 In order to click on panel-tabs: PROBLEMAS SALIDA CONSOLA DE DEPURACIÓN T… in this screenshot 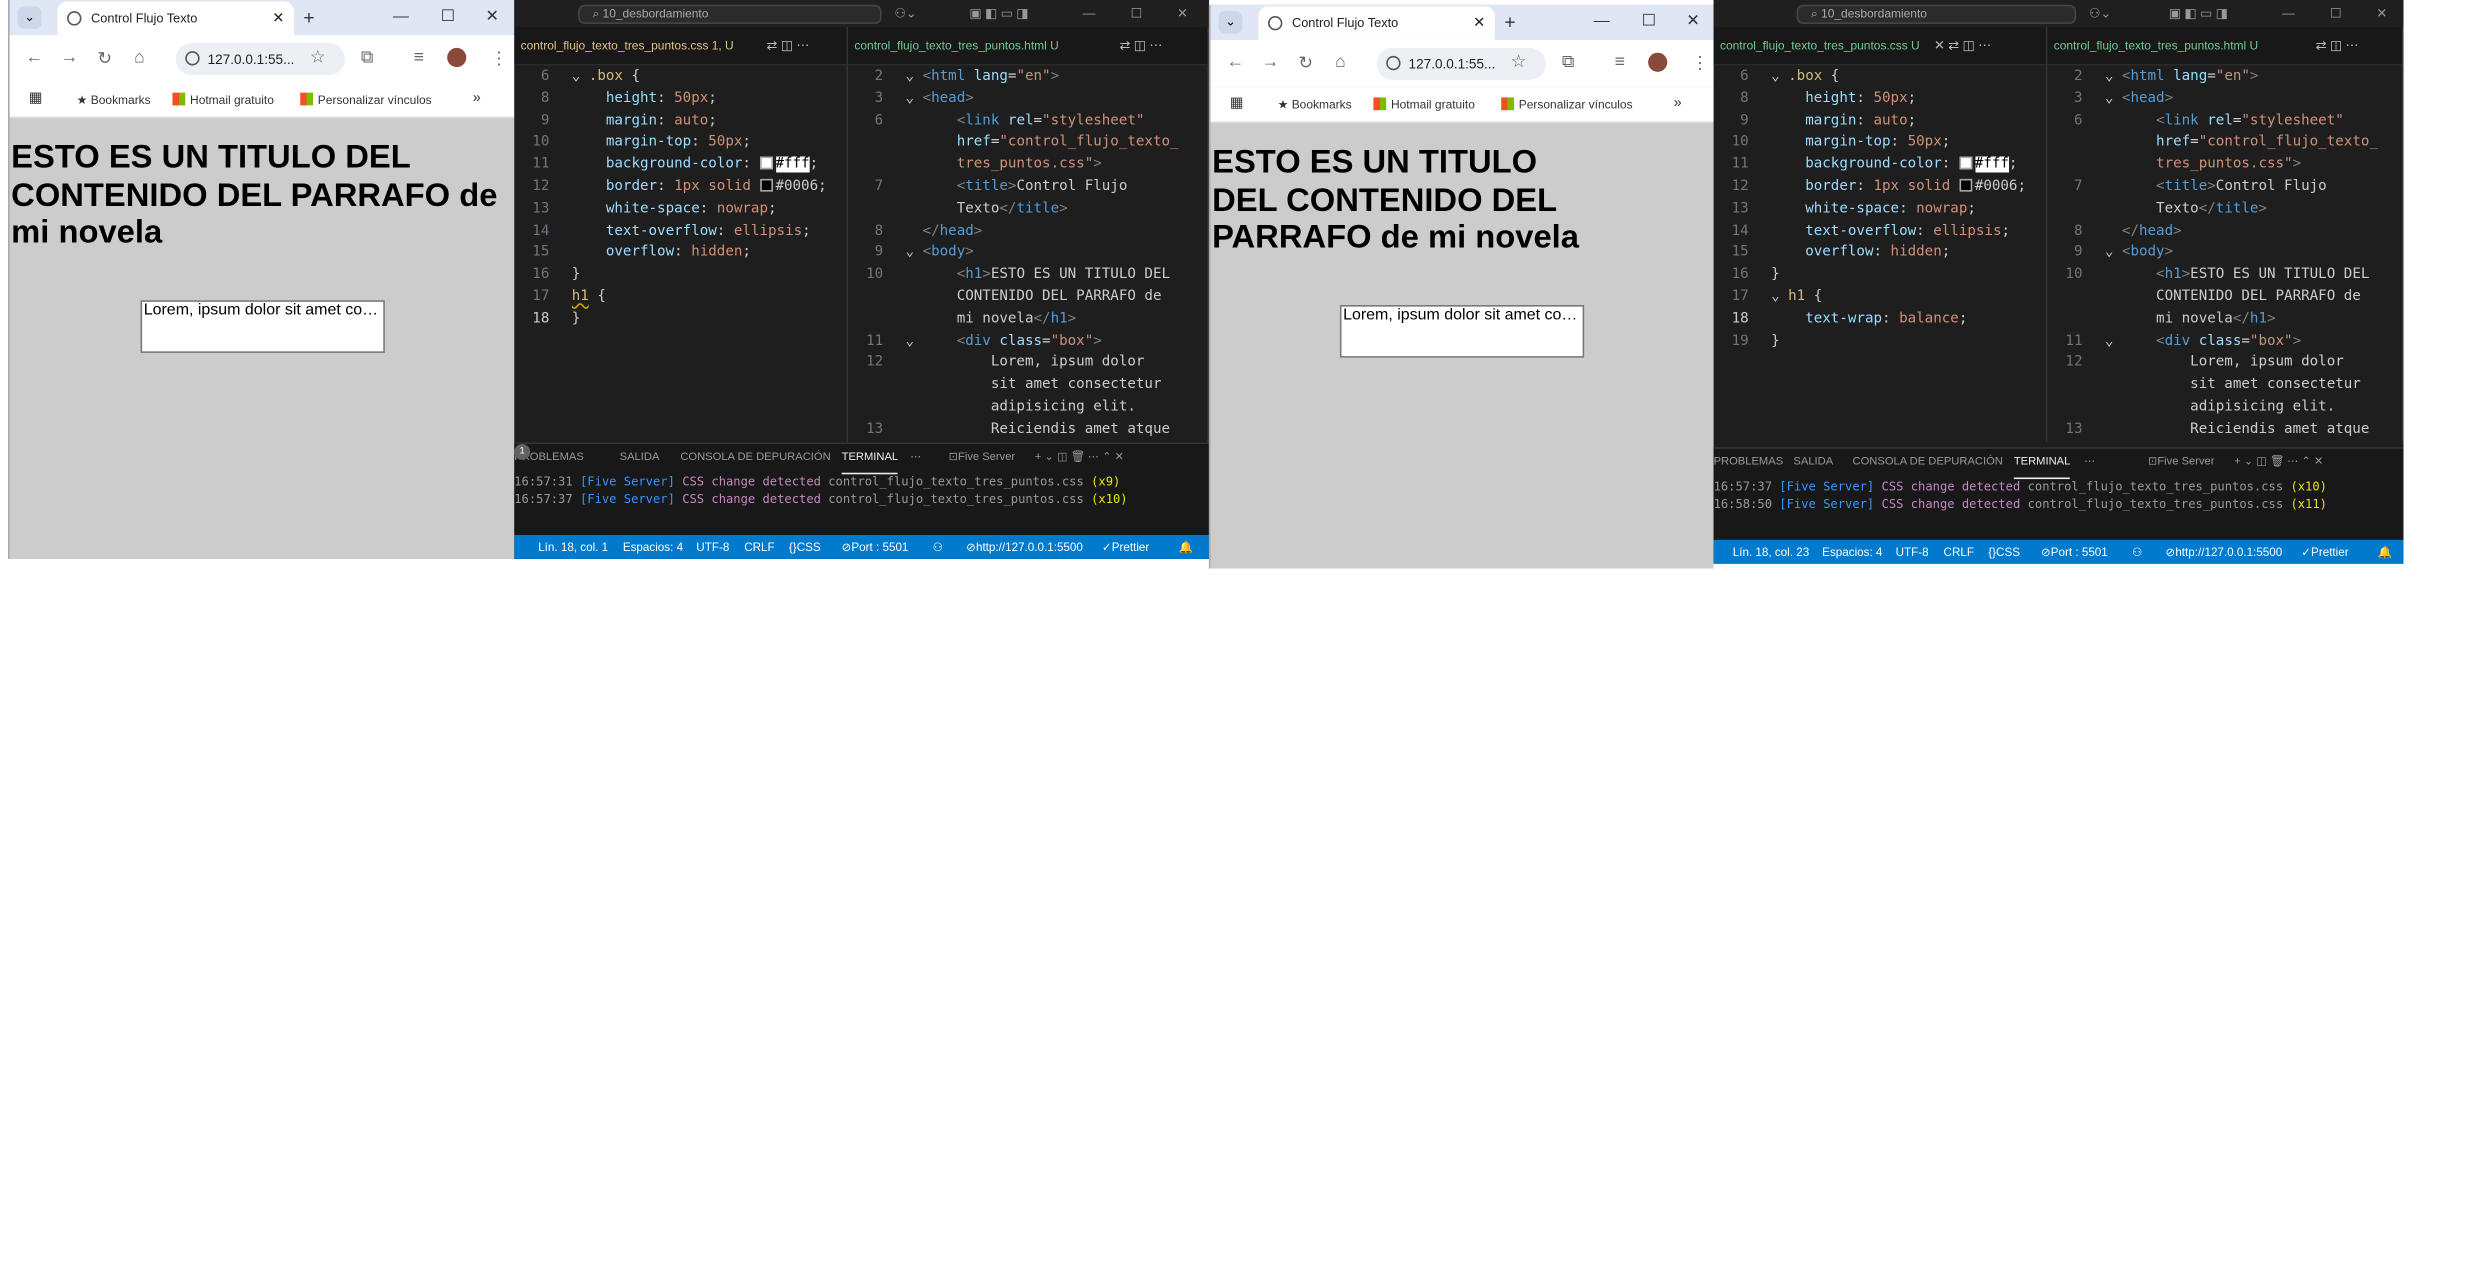, I will do `click(2059, 464)`.